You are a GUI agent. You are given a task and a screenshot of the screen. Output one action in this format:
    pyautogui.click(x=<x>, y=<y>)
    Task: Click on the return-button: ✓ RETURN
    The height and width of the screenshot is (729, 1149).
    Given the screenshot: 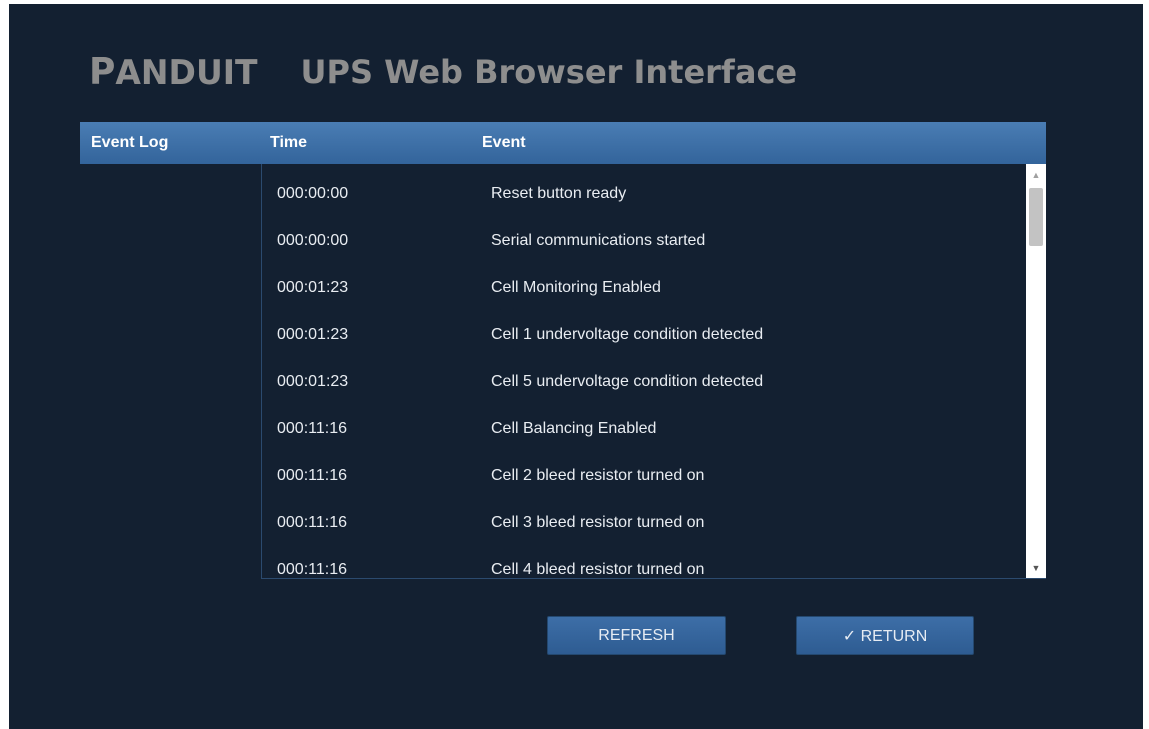 What is the action you would take?
    pyautogui.click(x=885, y=635)
    